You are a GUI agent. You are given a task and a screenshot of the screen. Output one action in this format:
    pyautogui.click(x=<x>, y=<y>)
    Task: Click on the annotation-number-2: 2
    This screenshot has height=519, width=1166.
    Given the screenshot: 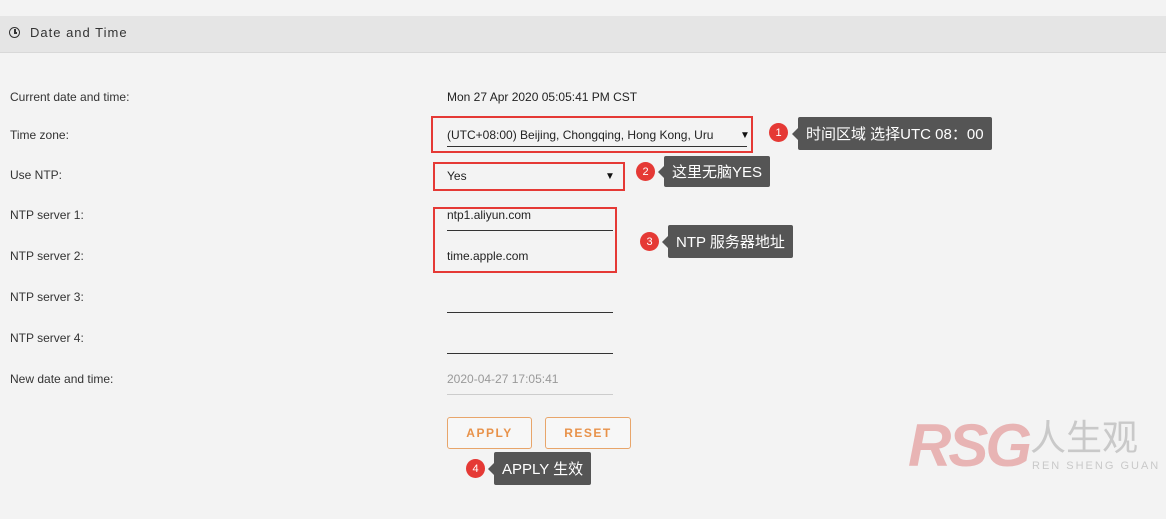 What is the action you would take?
    pyautogui.click(x=645, y=171)
    